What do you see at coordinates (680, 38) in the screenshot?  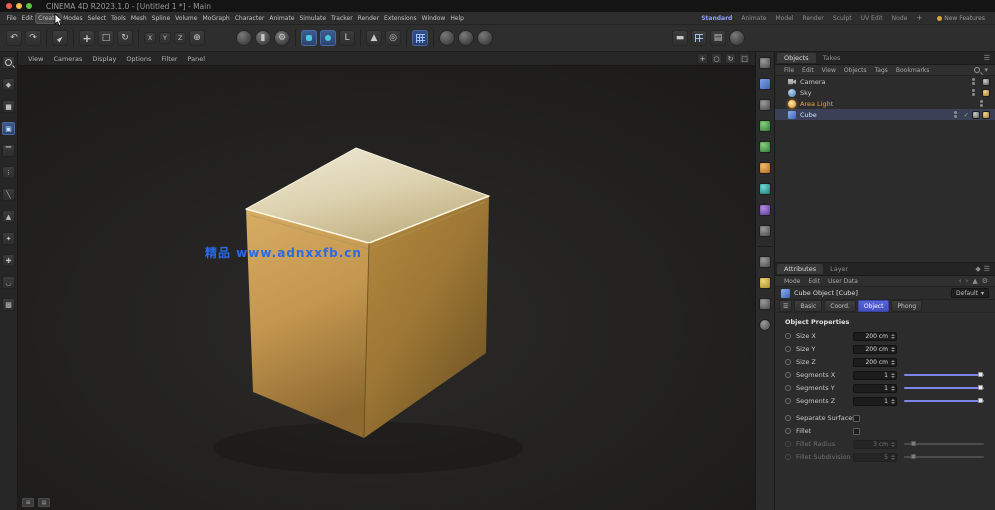 I see `viewport-layout-single-icon: ▬` at bounding box center [680, 38].